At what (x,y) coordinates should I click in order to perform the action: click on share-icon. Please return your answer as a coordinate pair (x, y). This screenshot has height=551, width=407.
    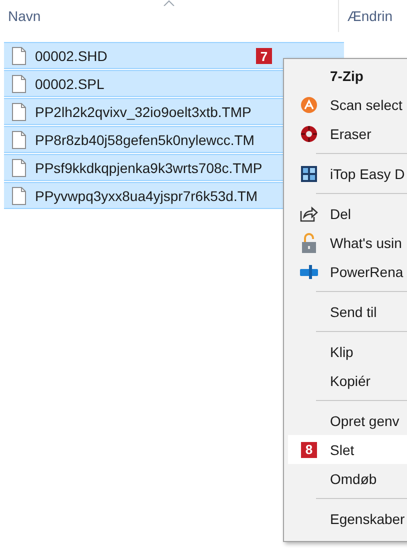
    Looking at the image, I should click on (309, 214).